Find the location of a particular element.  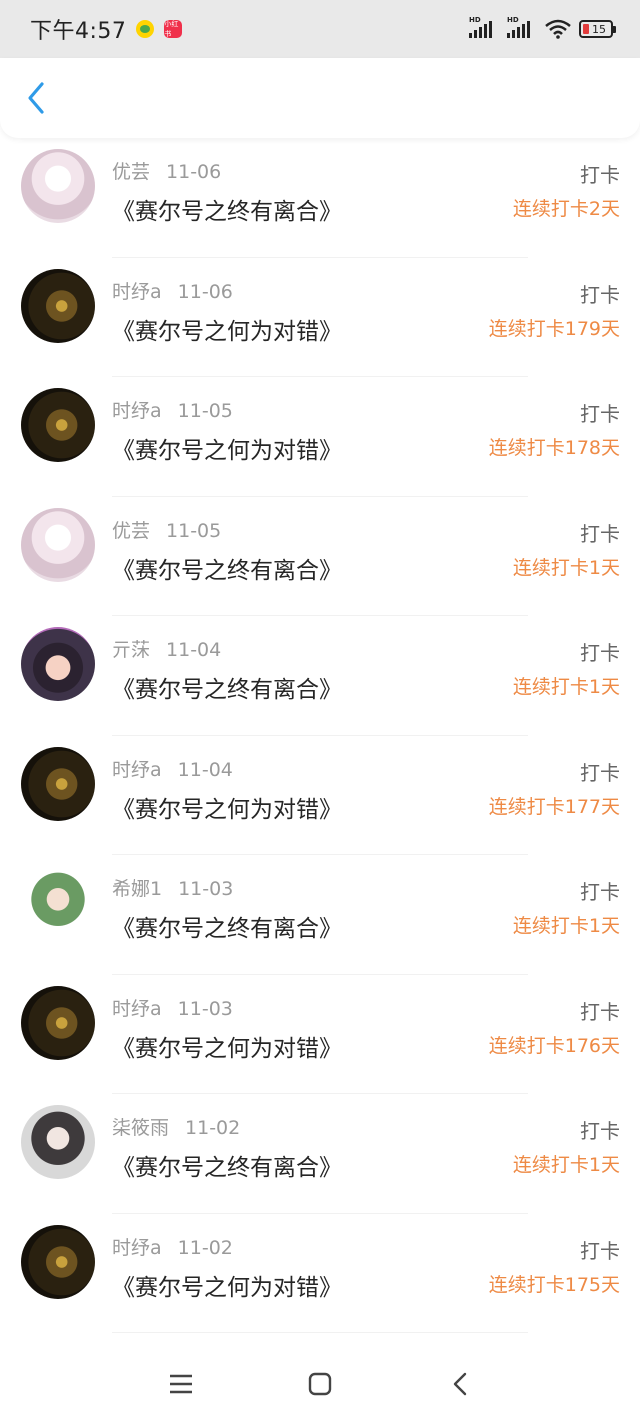

list-item: 亓莯 11-04 《赛尔号之终有离合》 打卡 连续打卡1天 is located at coordinates (320, 676).